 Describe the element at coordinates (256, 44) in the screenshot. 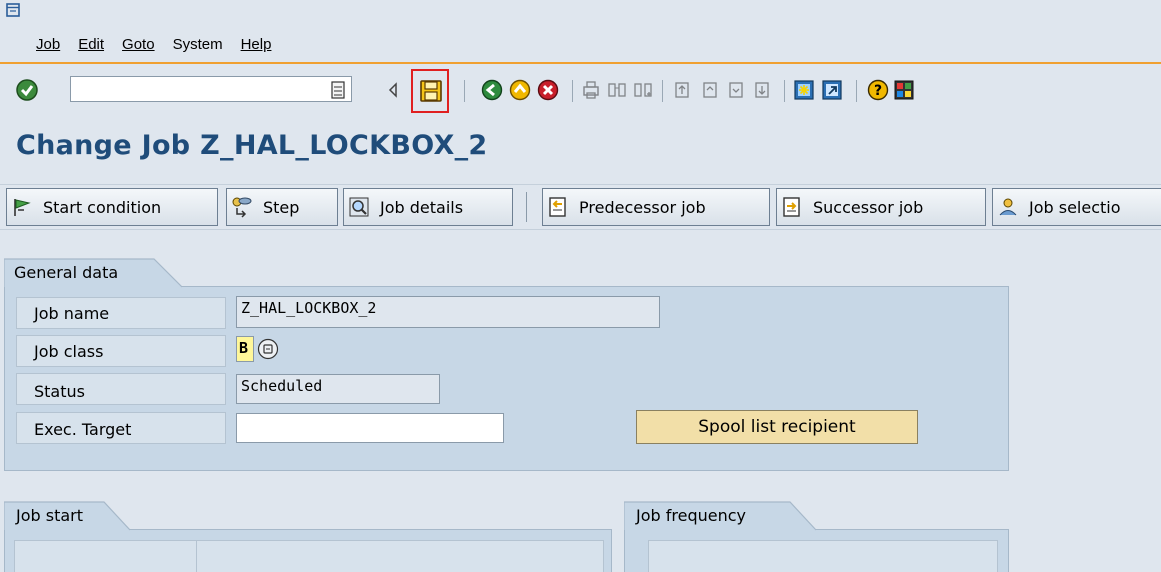

I see `menu-help: Help` at that location.